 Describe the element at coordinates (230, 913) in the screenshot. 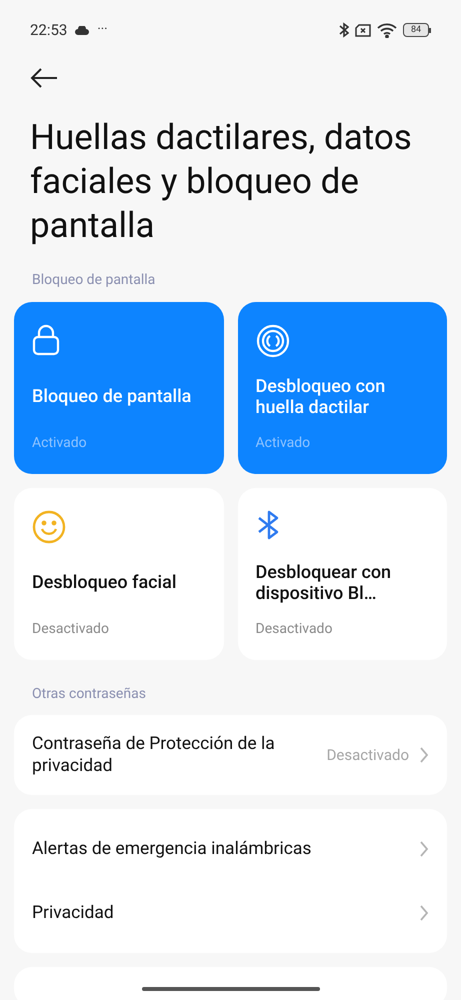

I see `settings-row: Privacidad` at that location.